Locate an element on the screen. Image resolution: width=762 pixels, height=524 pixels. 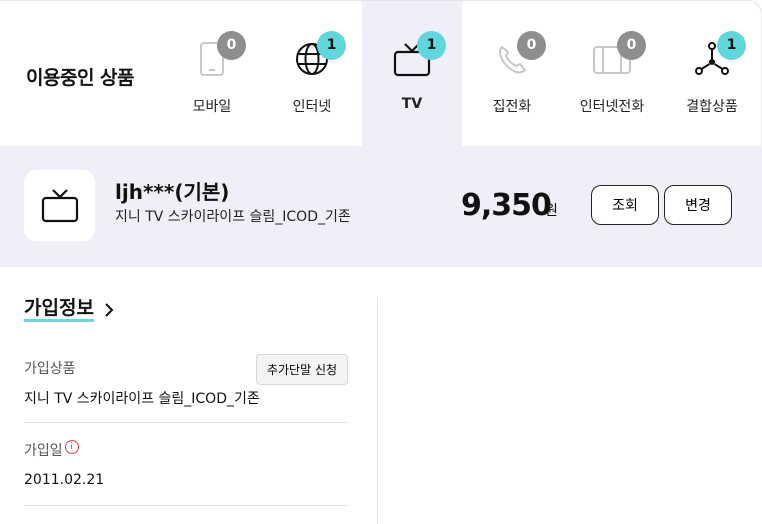
tab-internet: 1 인터넷 is located at coordinates (312, 74).